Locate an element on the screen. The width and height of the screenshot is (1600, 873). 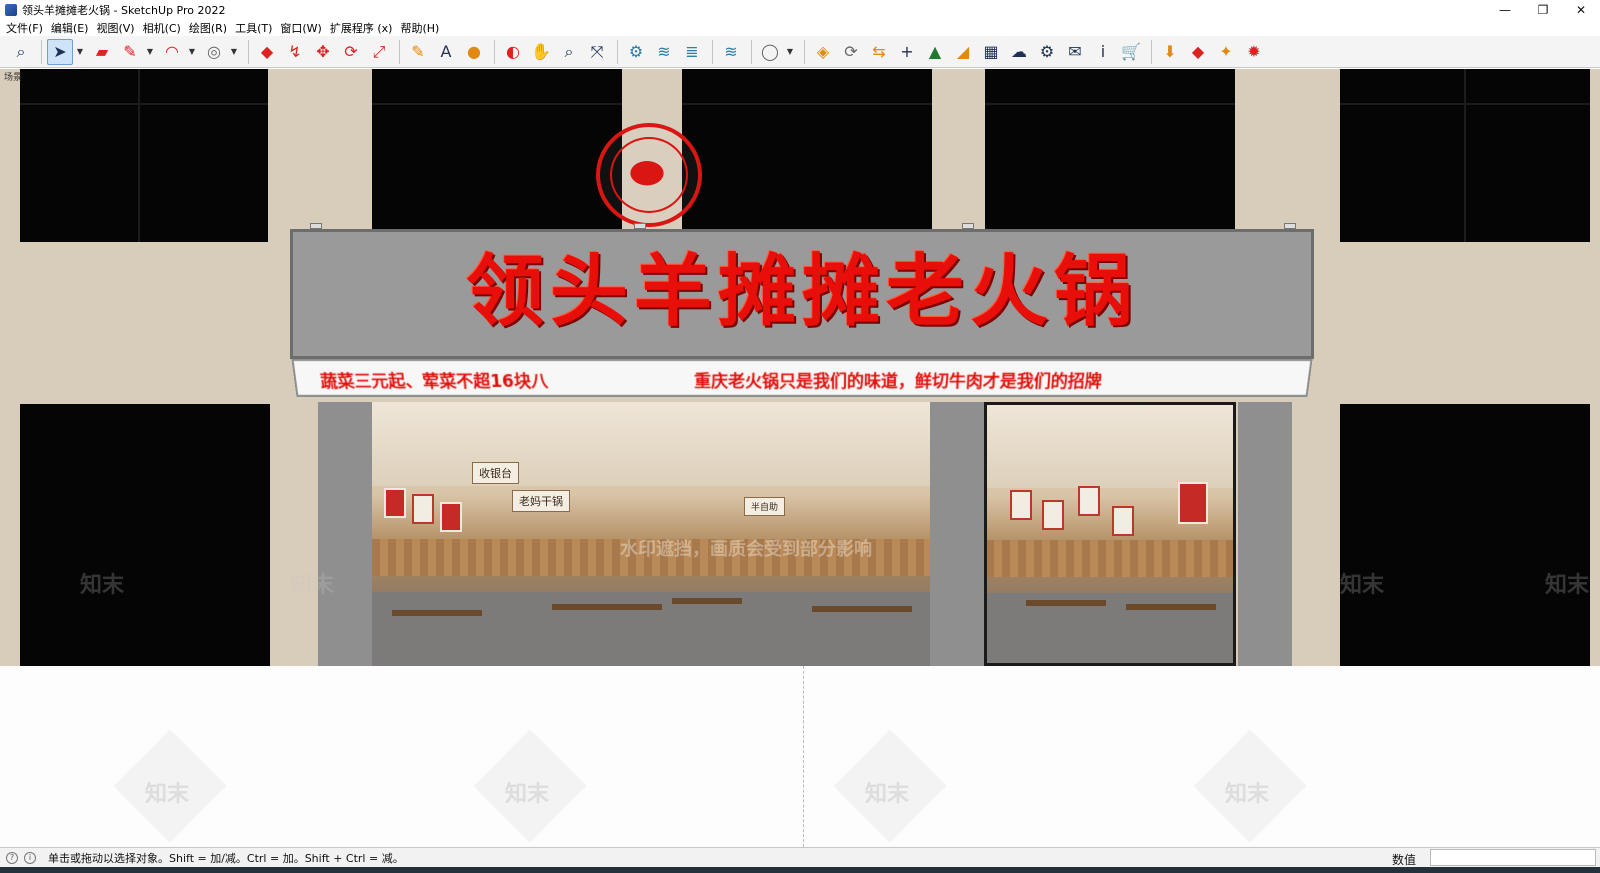
brand-logo-seal is located at coordinates (649, 175).